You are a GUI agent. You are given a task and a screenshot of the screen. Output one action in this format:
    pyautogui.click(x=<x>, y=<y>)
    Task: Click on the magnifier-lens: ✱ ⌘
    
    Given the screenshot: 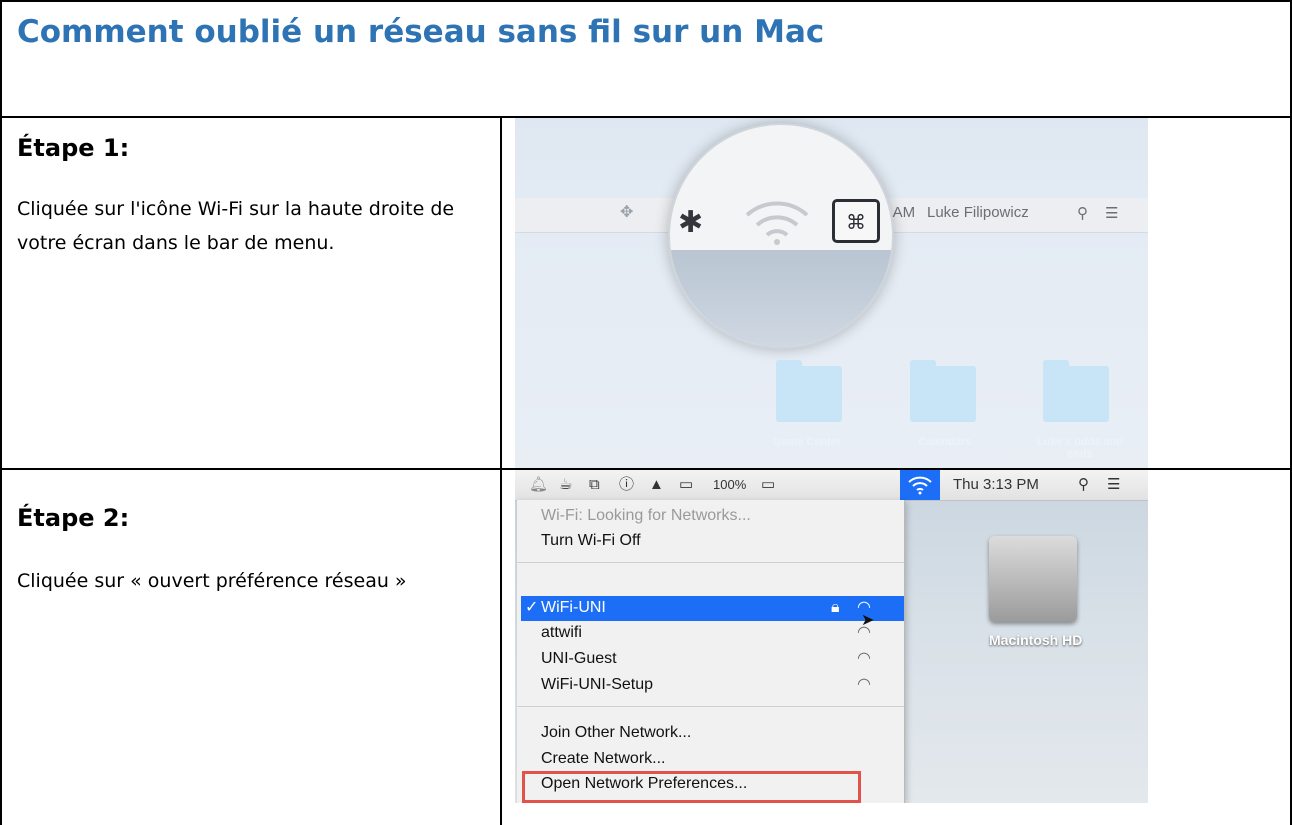 What is the action you would take?
    pyautogui.click(x=781, y=236)
    